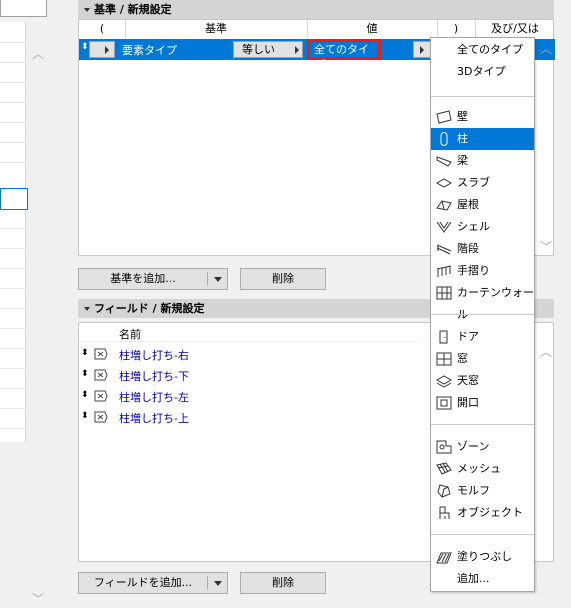  What do you see at coordinates (444, 447) in the screenshot?
I see `zone-icon` at bounding box center [444, 447].